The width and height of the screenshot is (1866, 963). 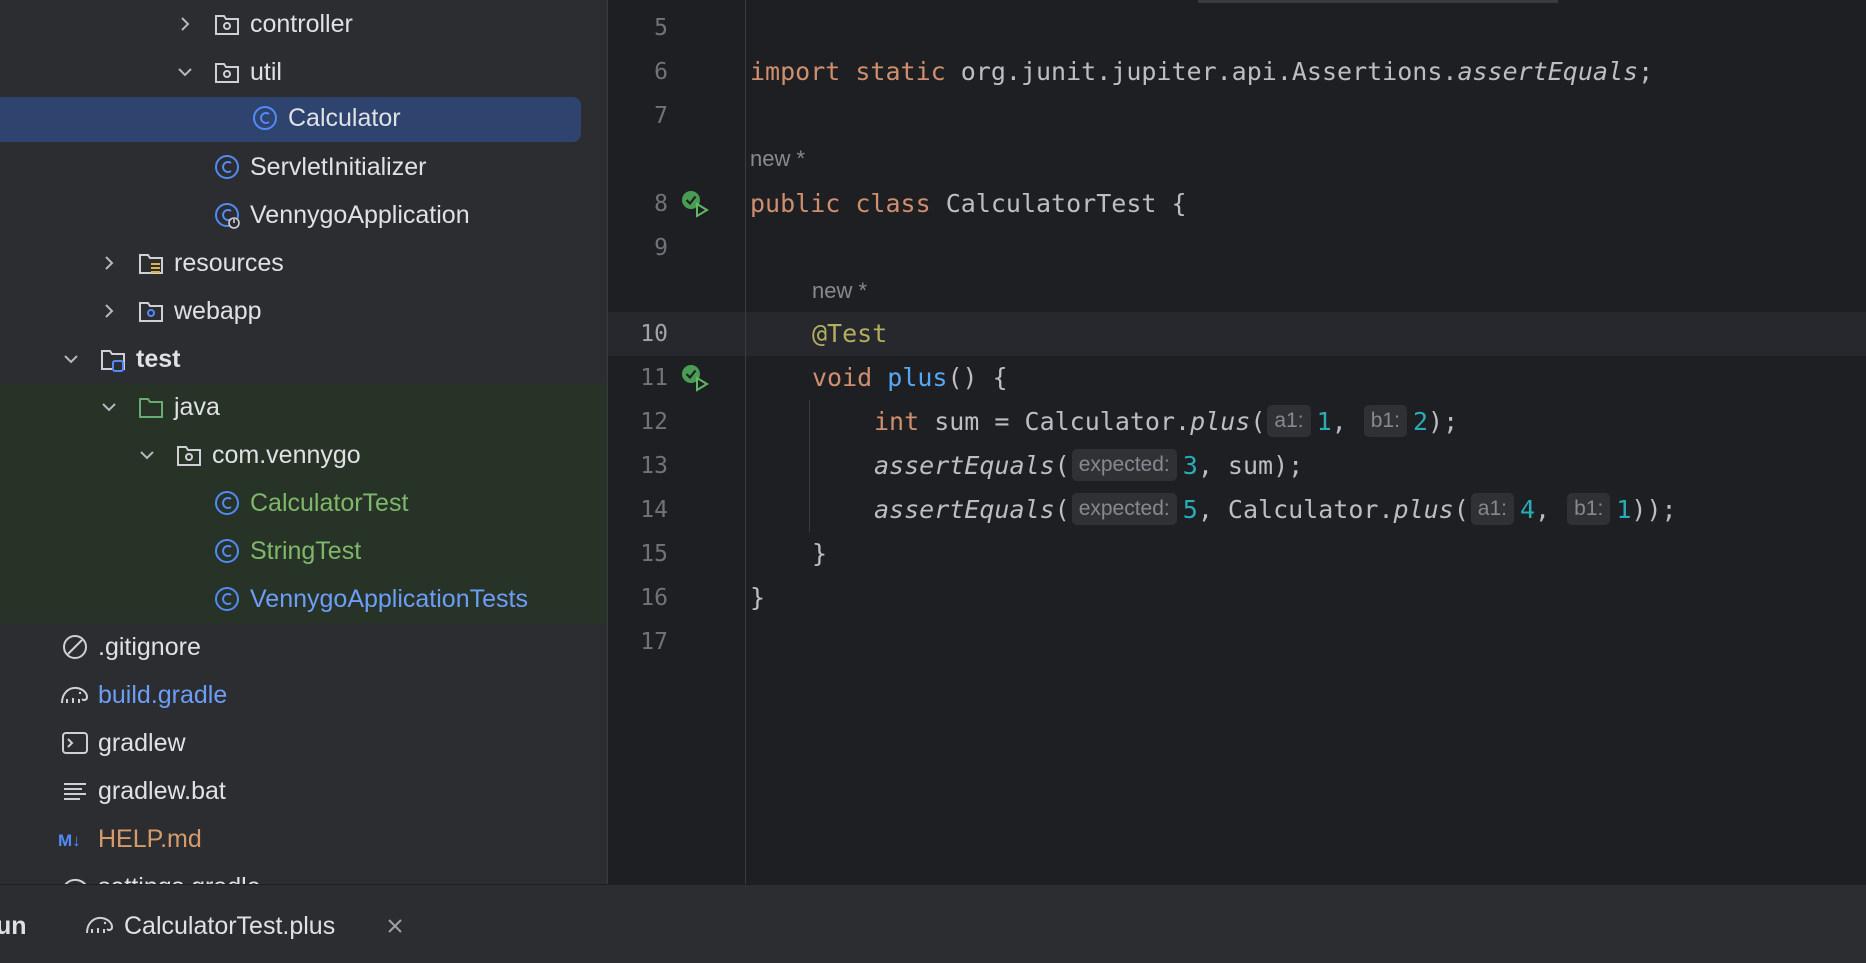 What do you see at coordinates (303, 647) in the screenshot?
I see `tree-item-gitignore: .gitignore` at bounding box center [303, 647].